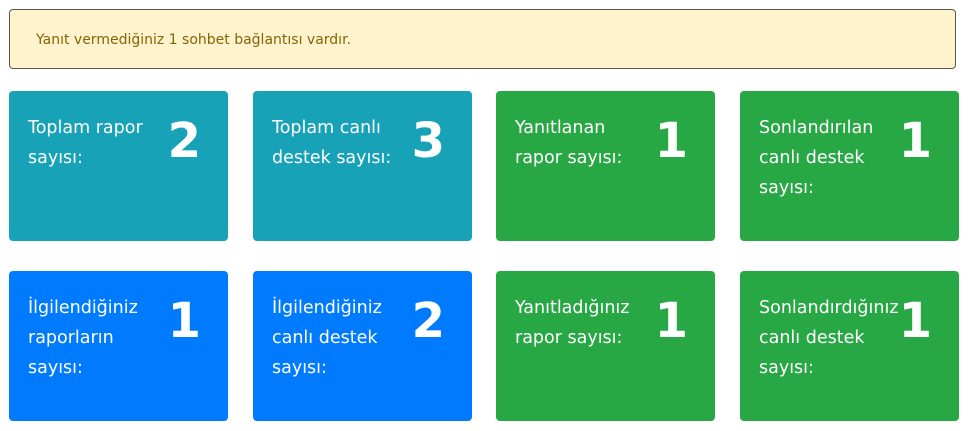 This screenshot has height=431, width=971. I want to click on ended-live-support-card: Sonlandırılan canlı destek sayısı: 1, so click(849, 166).